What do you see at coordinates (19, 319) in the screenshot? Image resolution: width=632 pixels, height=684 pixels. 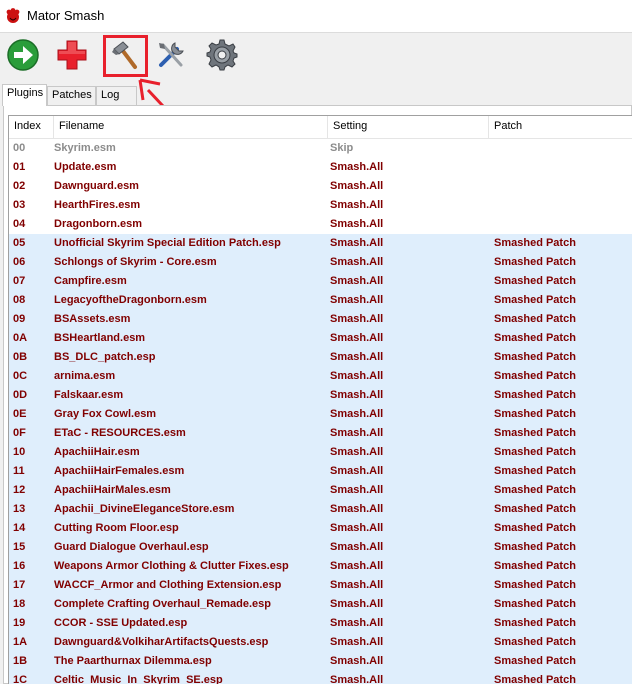 I see `cell-index: 09` at bounding box center [19, 319].